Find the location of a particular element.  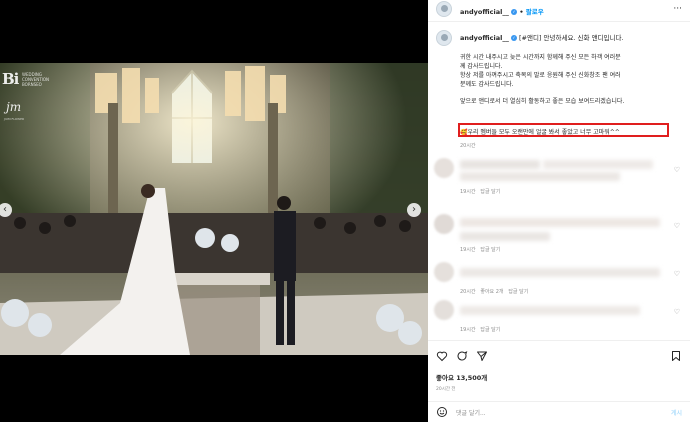

caption-first-line: andyofficial__ ✓ [#앤디] 안녕하세요. 신화 앤디입니다. is located at coordinates (571, 37).